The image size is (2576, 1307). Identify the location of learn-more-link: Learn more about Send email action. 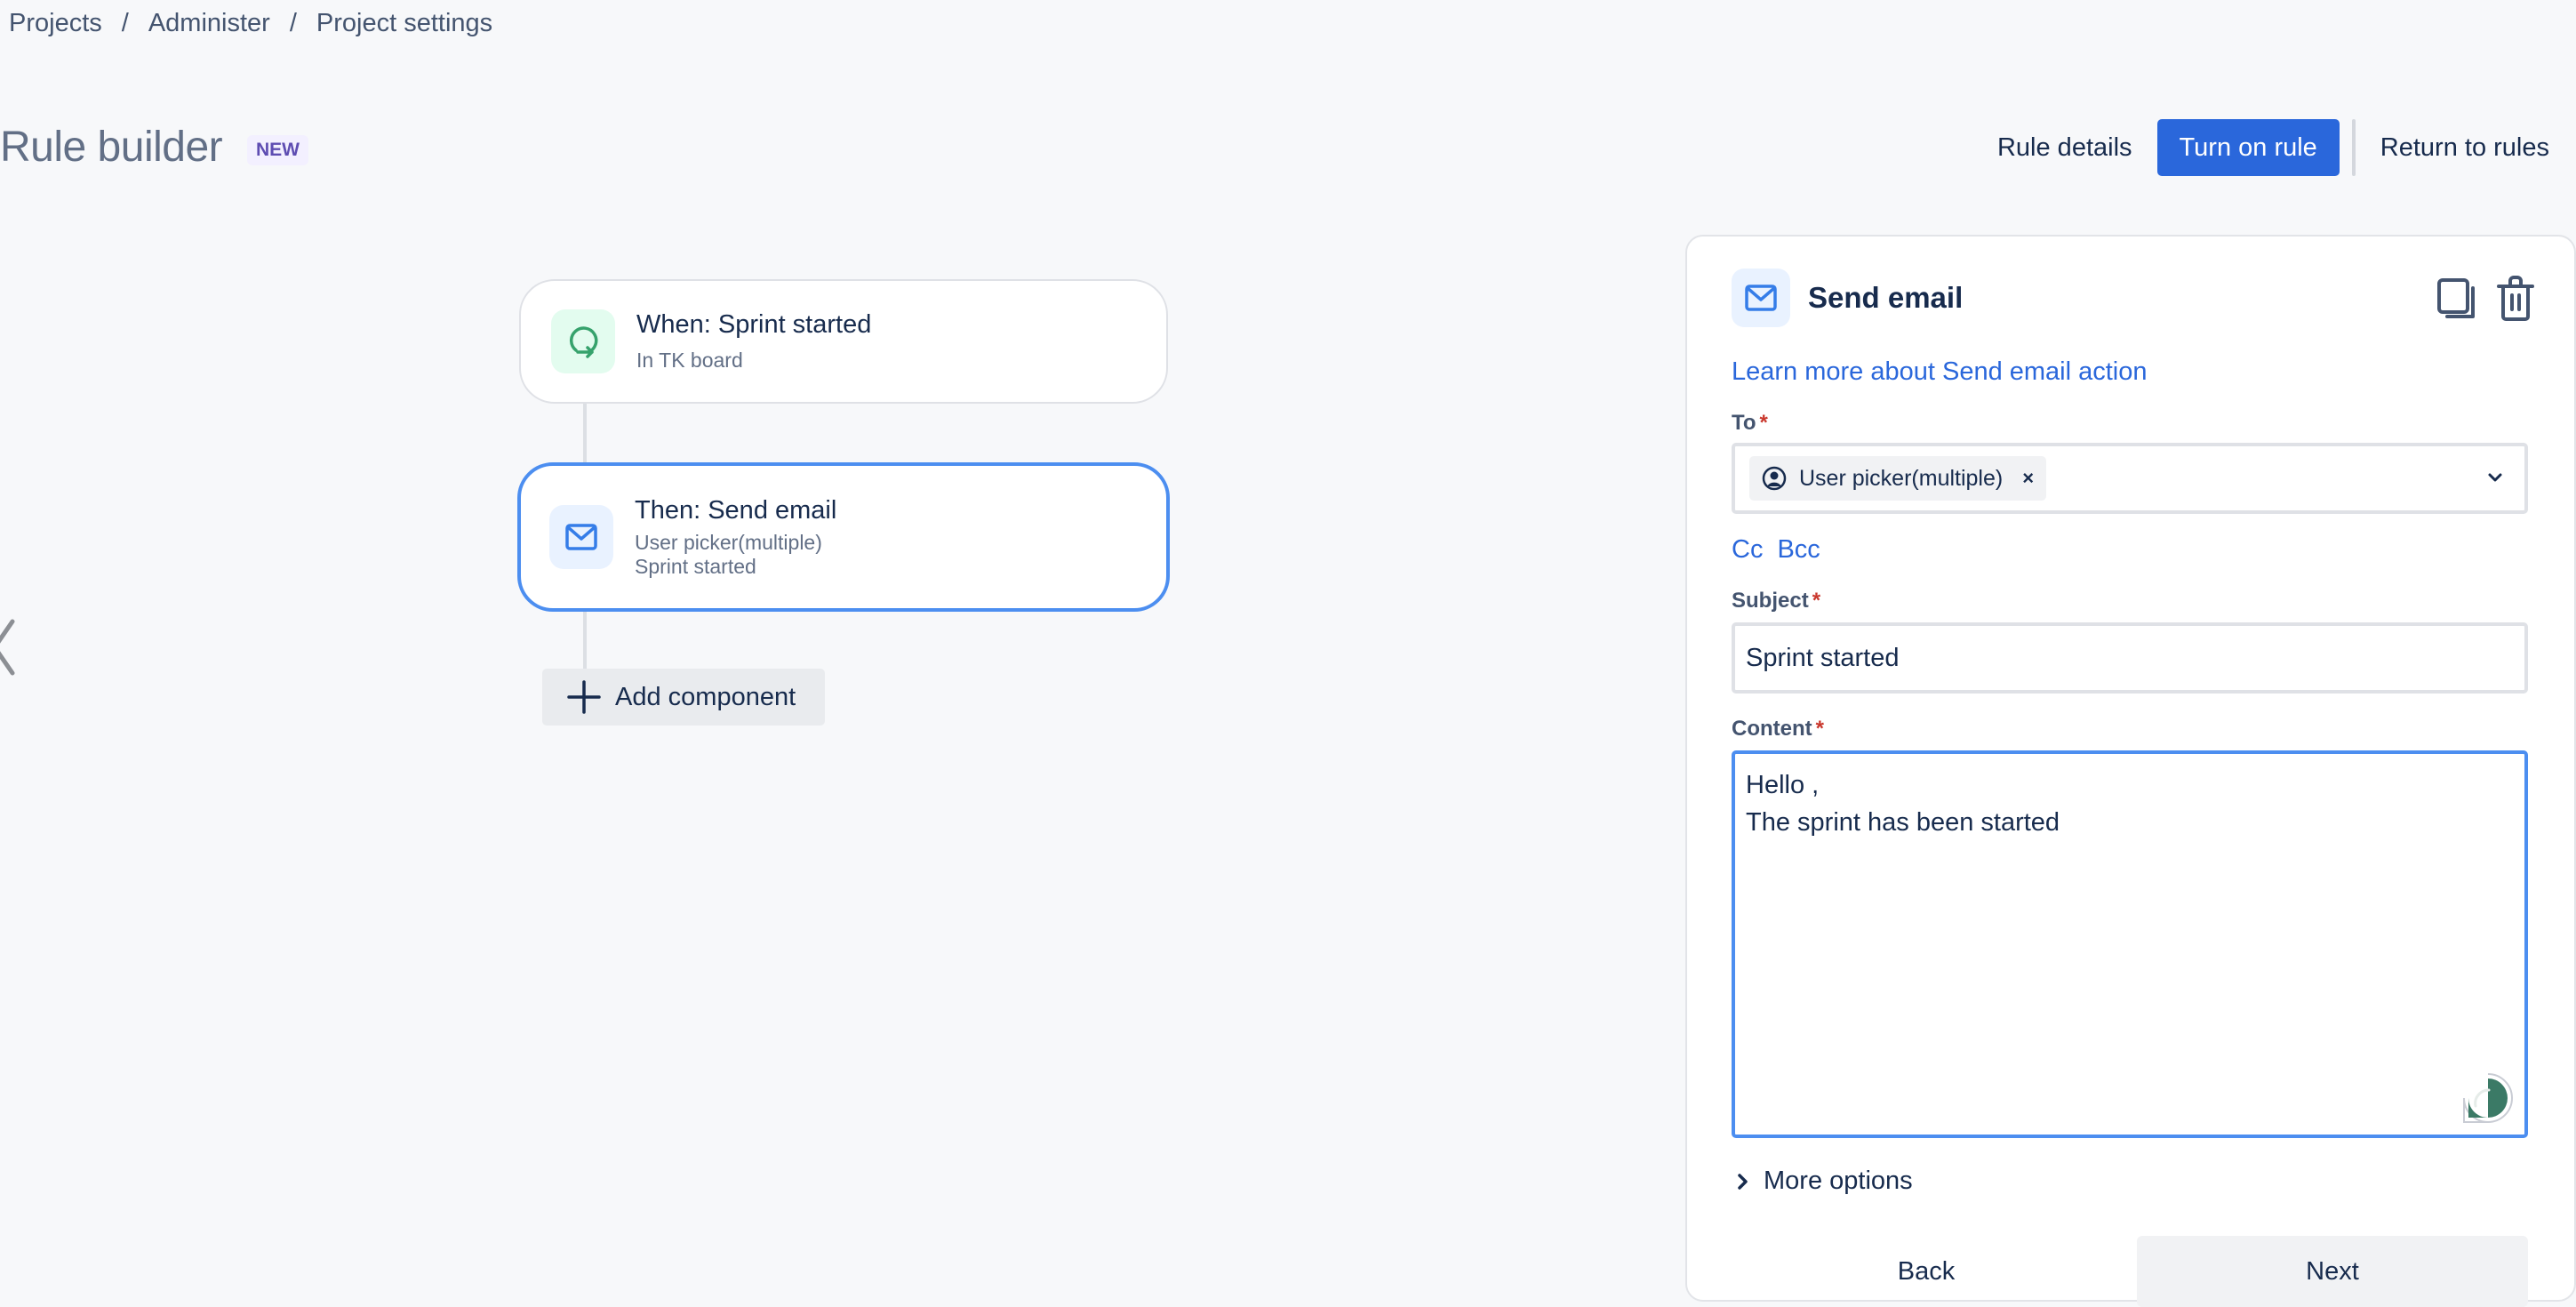
(1940, 372).